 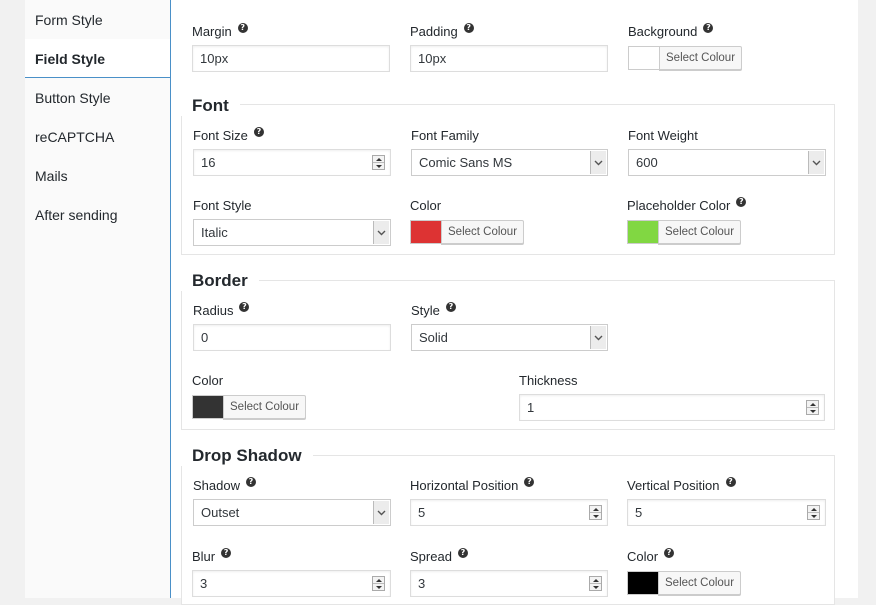 I want to click on shadow-select-colour-button: Select Colour, so click(x=700, y=583).